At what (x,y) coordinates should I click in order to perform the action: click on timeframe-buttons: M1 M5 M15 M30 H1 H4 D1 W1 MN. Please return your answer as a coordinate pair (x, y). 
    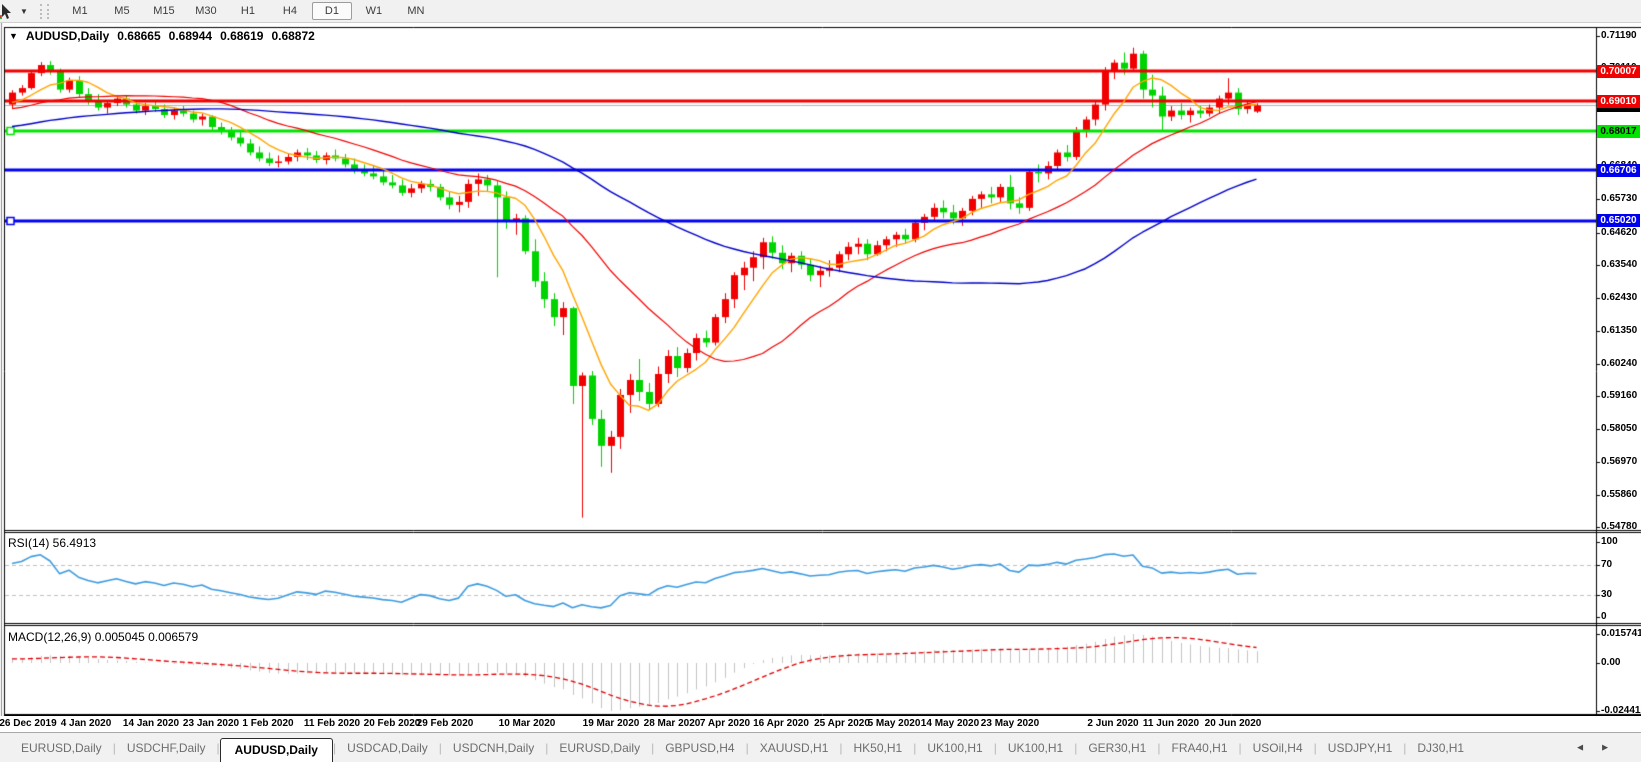
    Looking at the image, I should click on (248, 11).